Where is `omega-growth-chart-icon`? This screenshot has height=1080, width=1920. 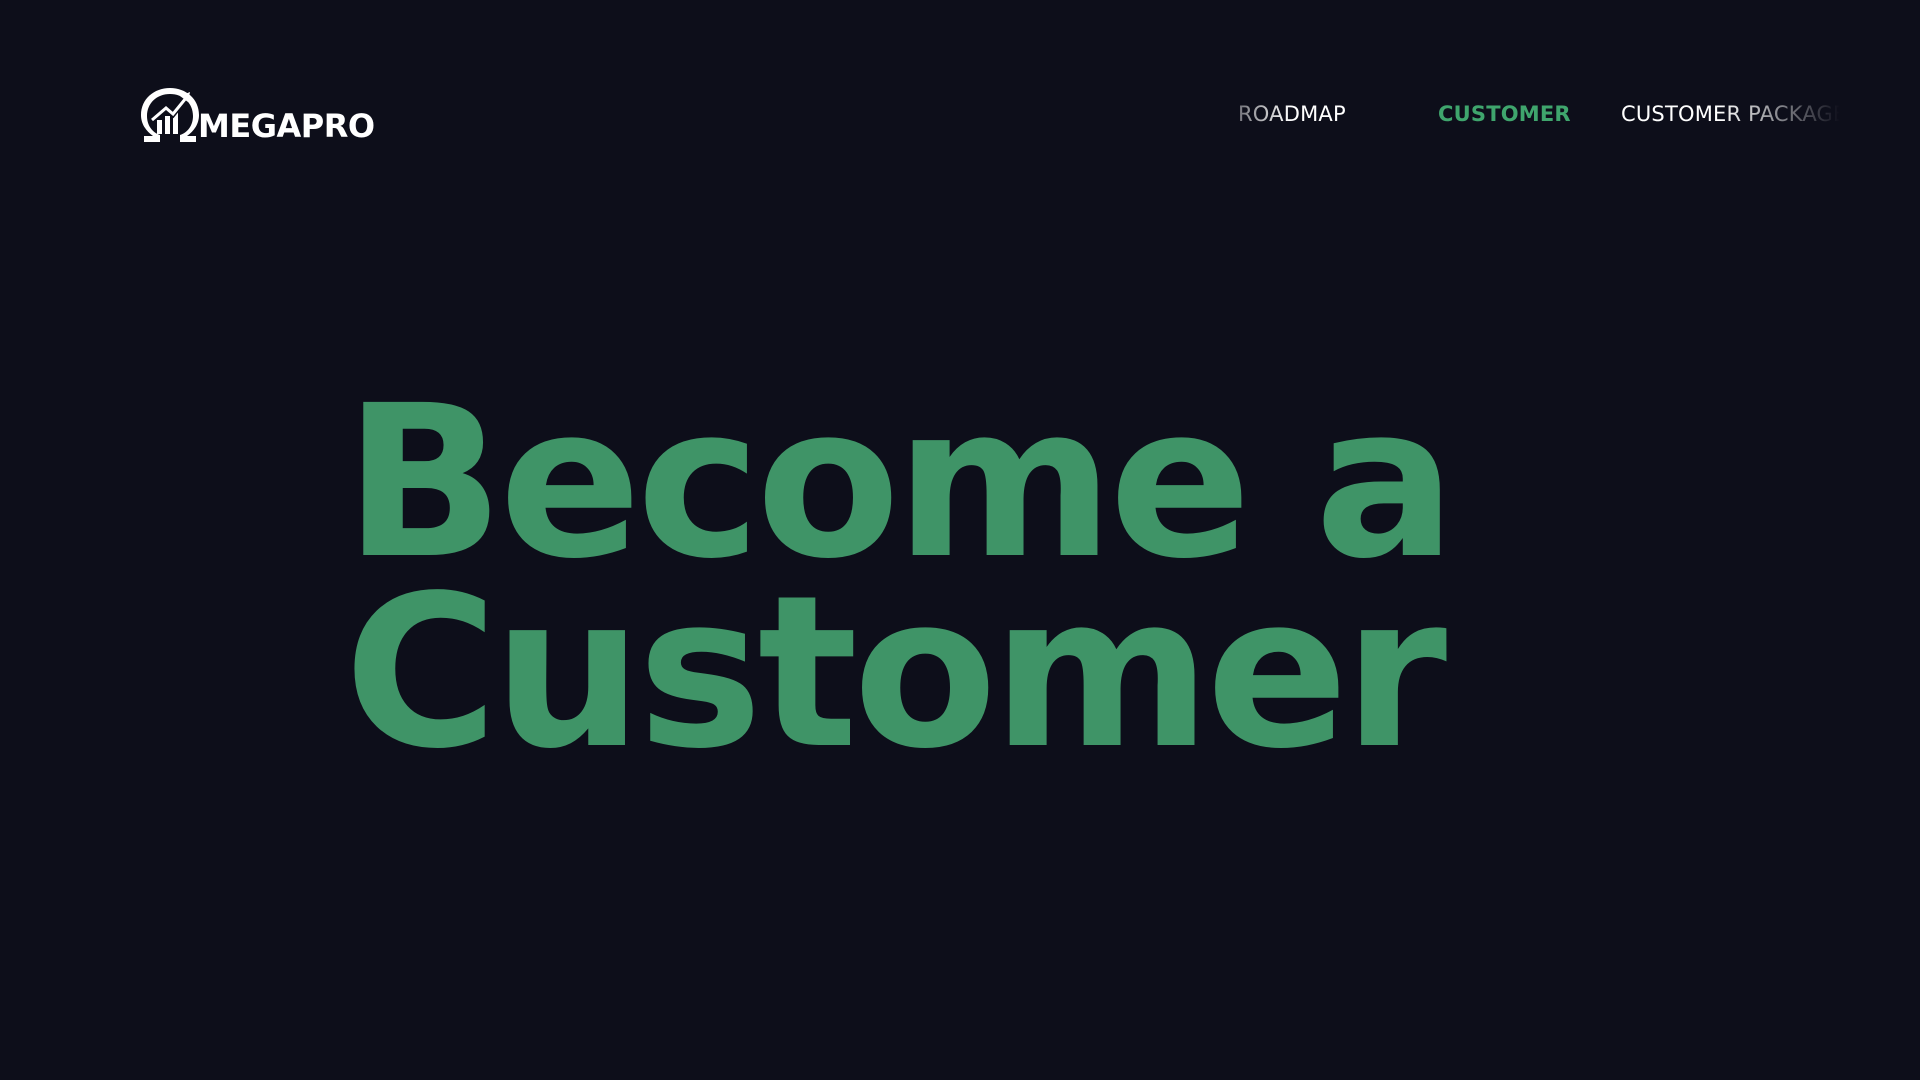
omega-growth-chart-icon is located at coordinates (170, 115).